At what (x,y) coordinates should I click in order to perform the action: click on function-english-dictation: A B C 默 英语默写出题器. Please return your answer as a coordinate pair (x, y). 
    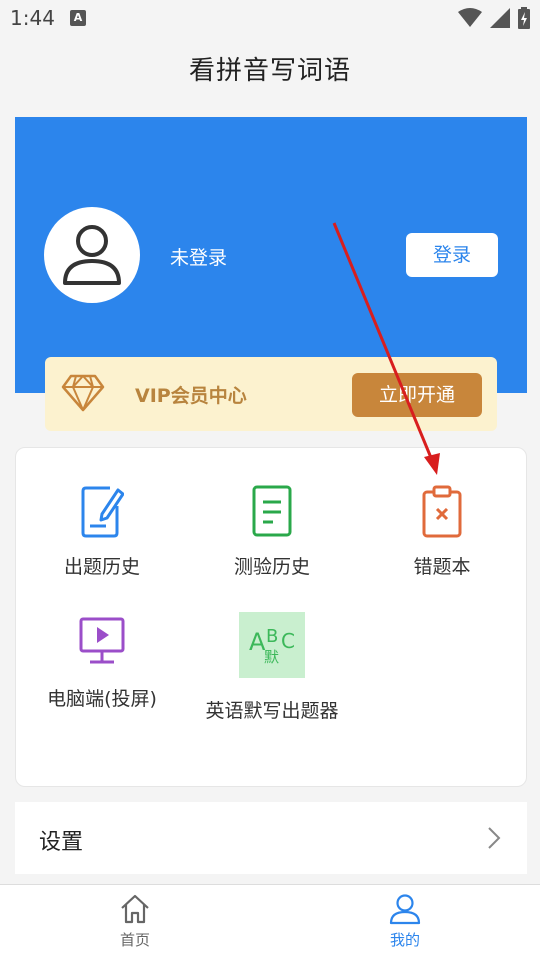
    Looking at the image, I should click on (272, 667).